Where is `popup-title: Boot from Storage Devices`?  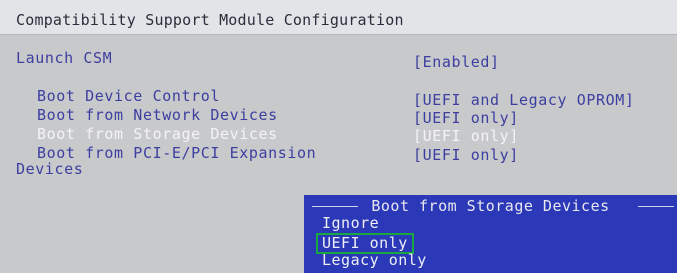 popup-title: Boot from Storage Devices is located at coordinates (490, 206).